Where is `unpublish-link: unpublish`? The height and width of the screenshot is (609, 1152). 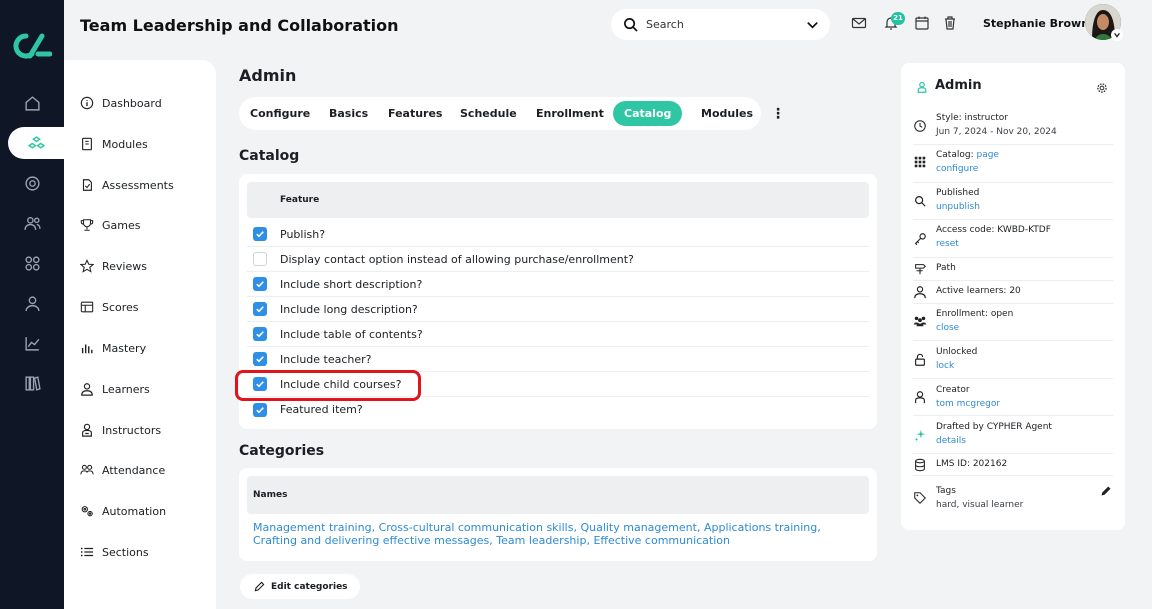 unpublish-link: unpublish is located at coordinates (958, 207).